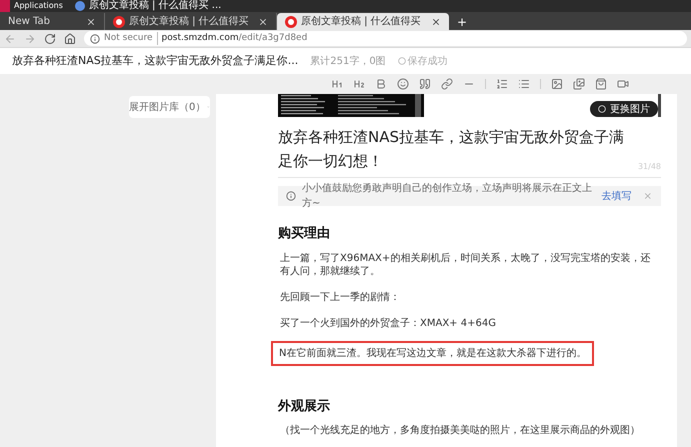 Image resolution: width=691 pixels, height=447 pixels. Describe the element at coordinates (403, 84) in the screenshot. I see `emoji-icon` at that location.